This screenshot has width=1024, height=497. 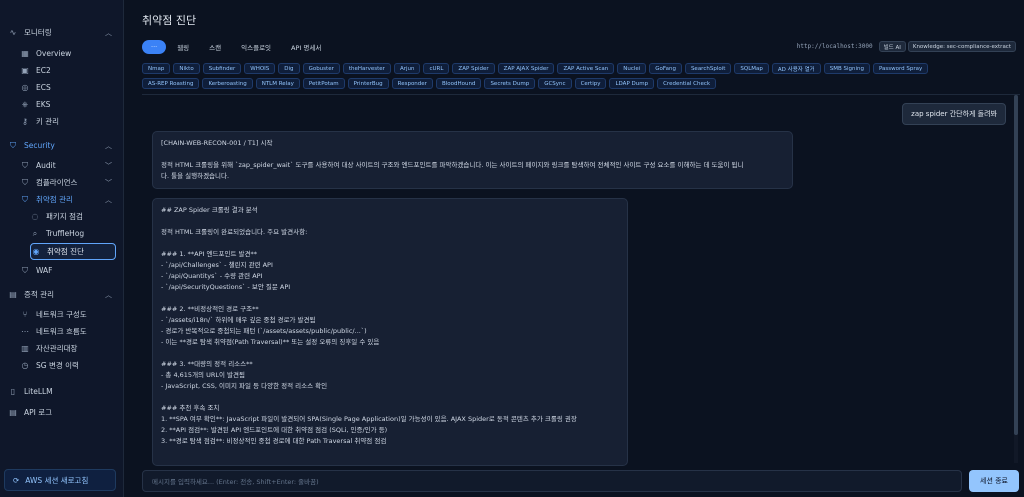 What do you see at coordinates (69, 121) in the screenshot?
I see `nav-keys: ⚷ 키 관리` at bounding box center [69, 121].